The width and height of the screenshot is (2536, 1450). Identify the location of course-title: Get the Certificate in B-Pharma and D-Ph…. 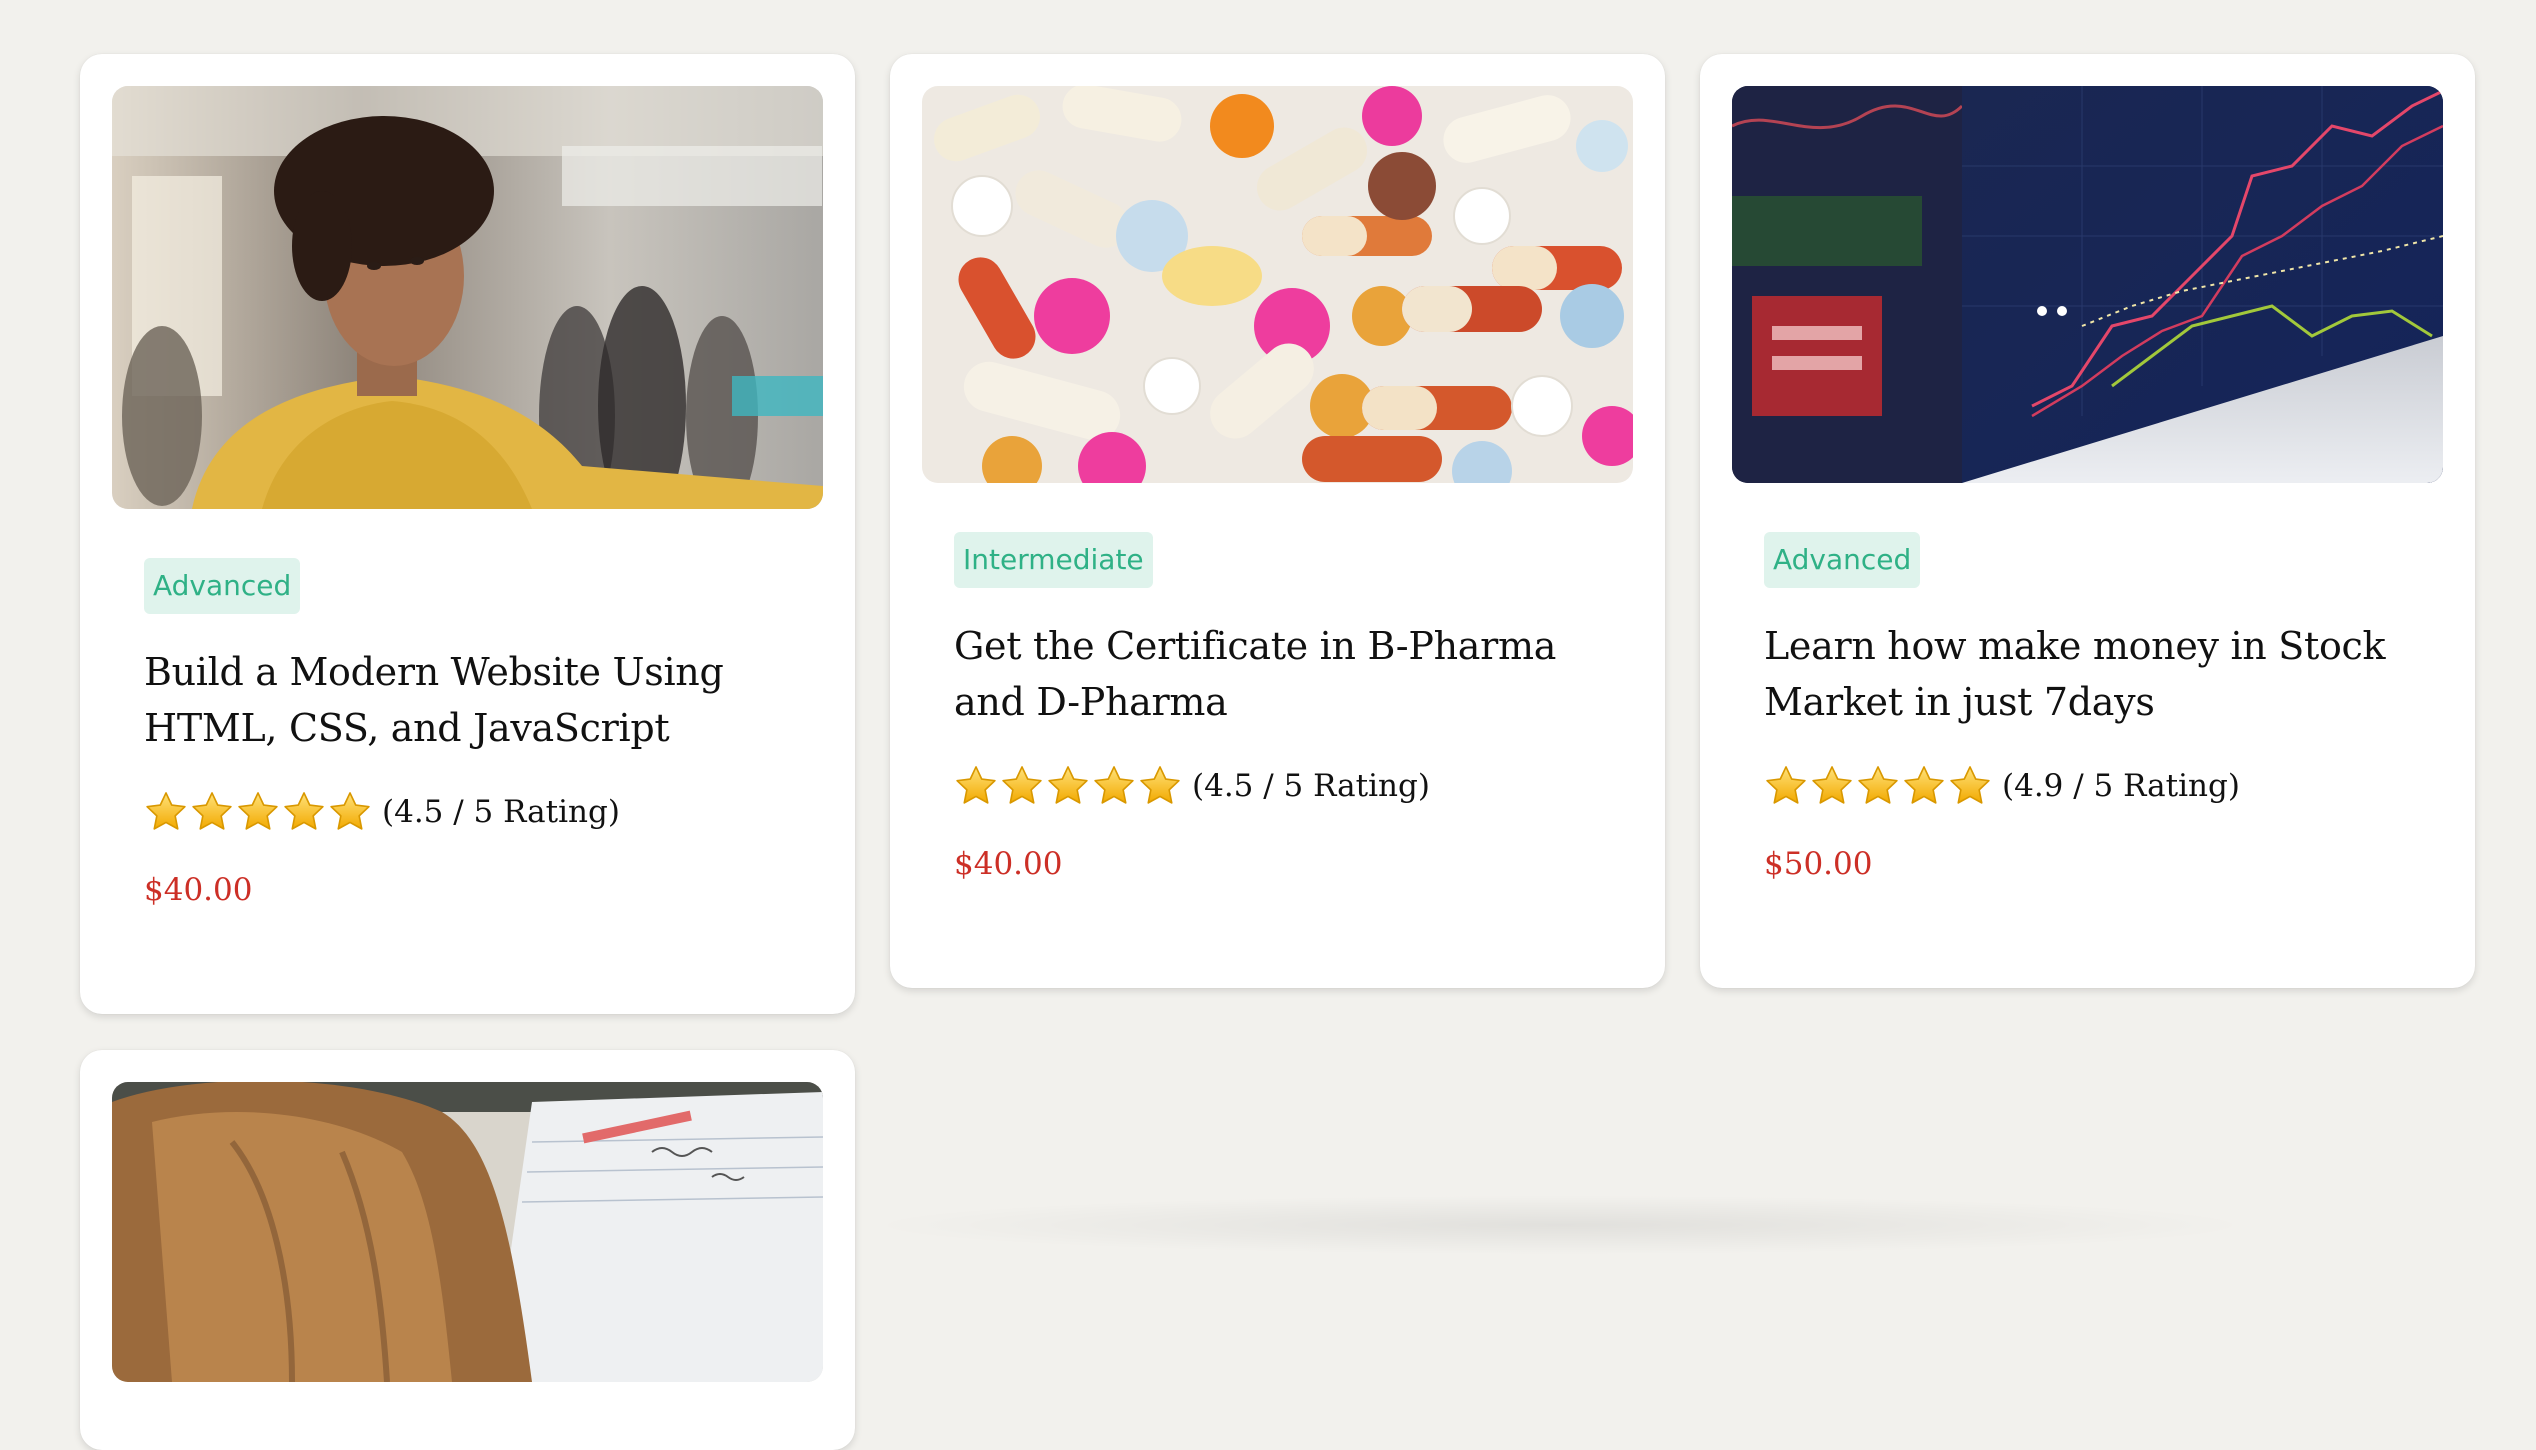
(1274, 674).